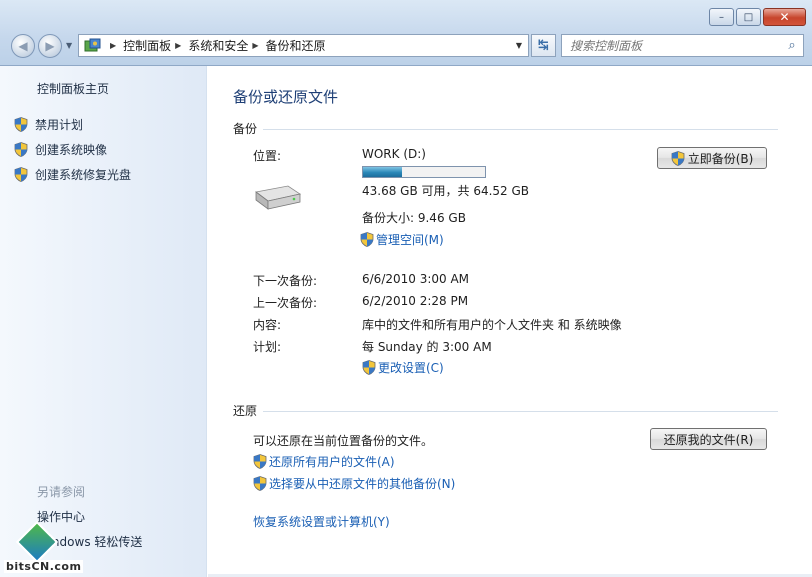  What do you see at coordinates (285, 303) in the screenshot?
I see `last-backup-label: 上一次备份:` at bounding box center [285, 303].